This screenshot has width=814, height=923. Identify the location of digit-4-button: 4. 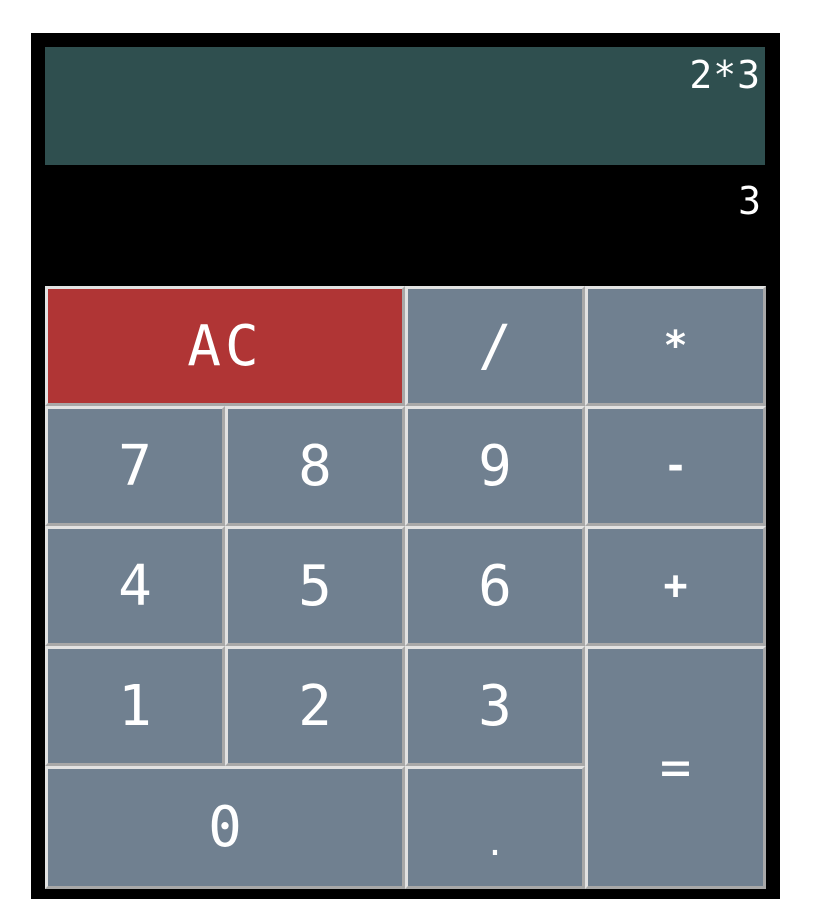
(135, 586).